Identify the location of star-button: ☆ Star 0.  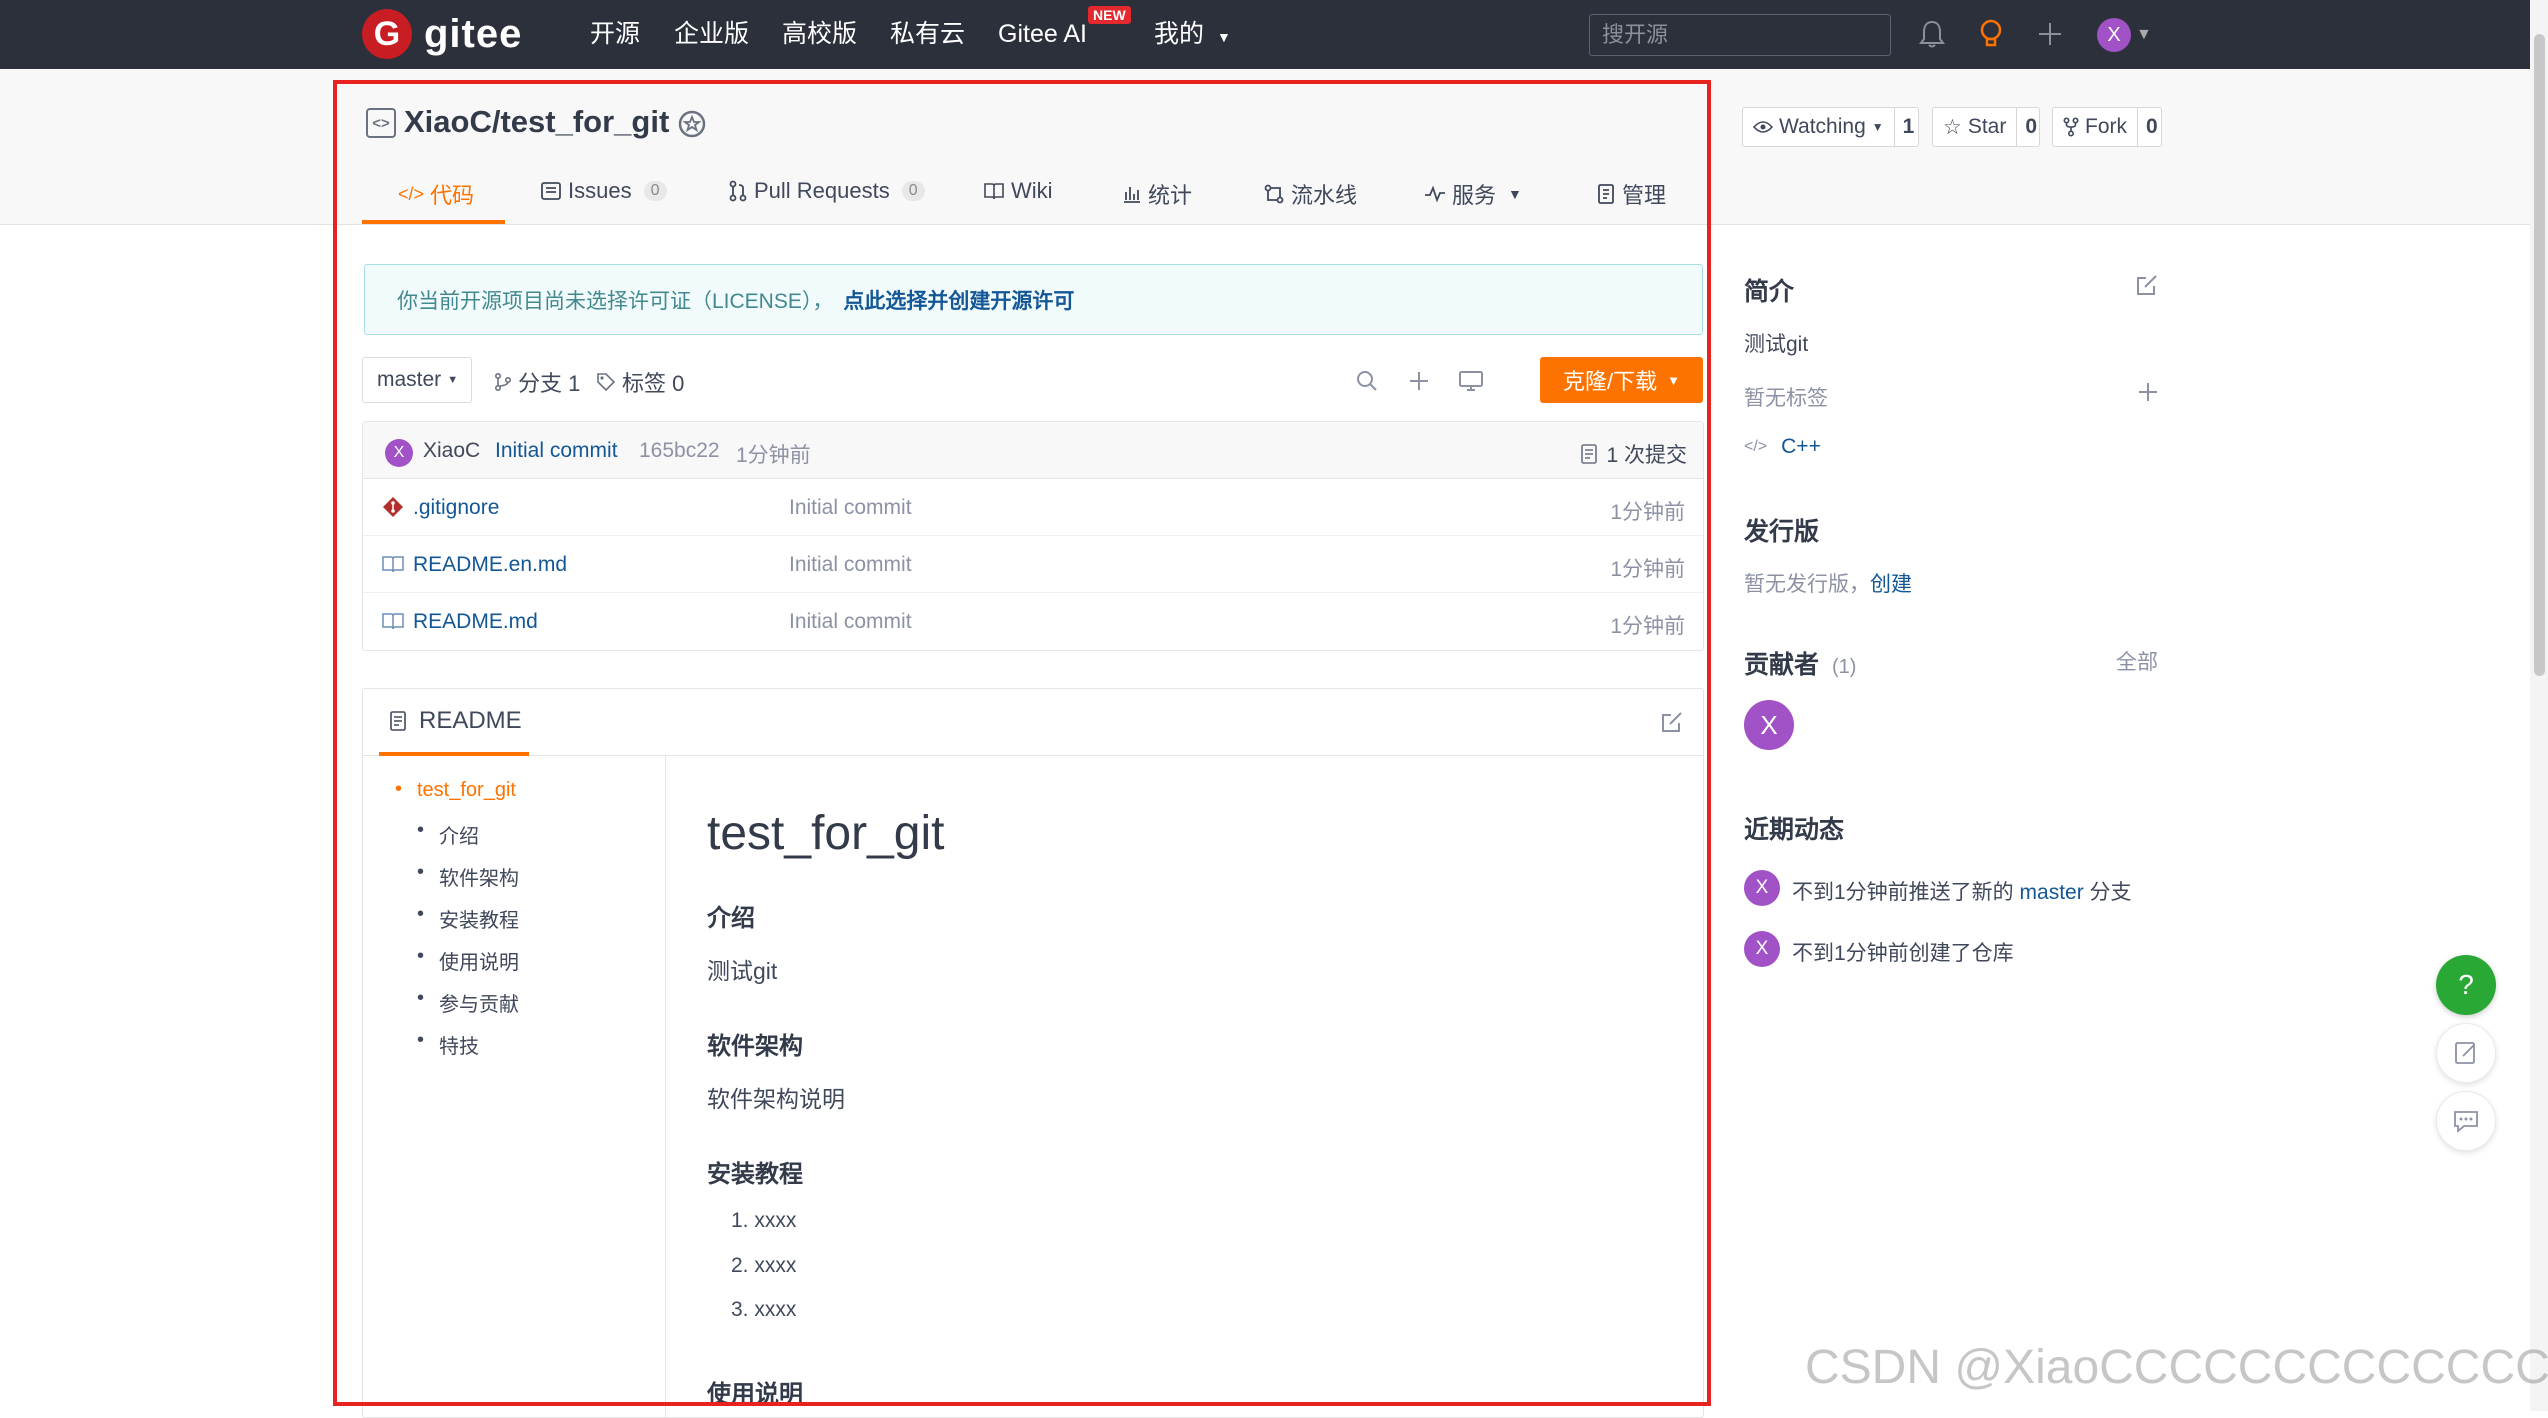
(1986, 127).